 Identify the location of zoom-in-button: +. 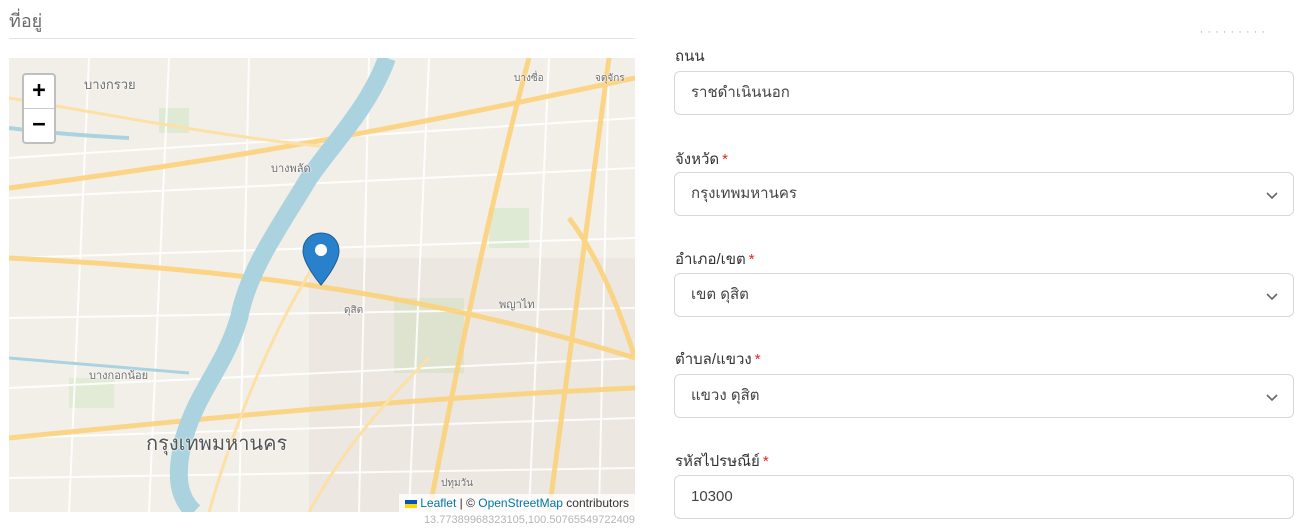
(39, 92).